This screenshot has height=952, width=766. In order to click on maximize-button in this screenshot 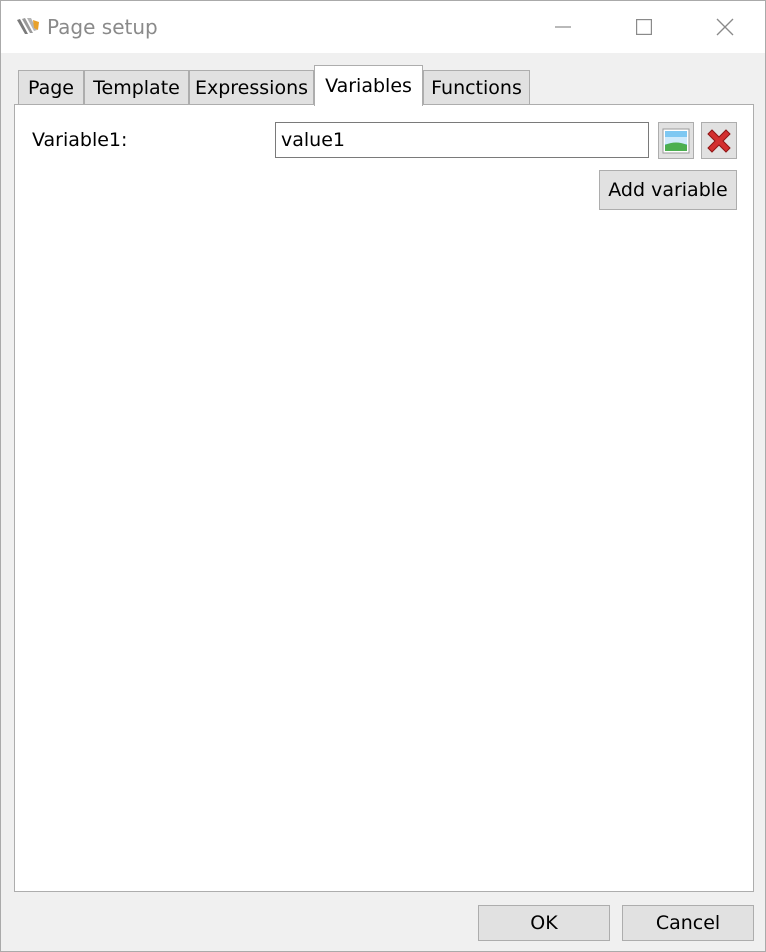, I will do `click(644, 27)`.